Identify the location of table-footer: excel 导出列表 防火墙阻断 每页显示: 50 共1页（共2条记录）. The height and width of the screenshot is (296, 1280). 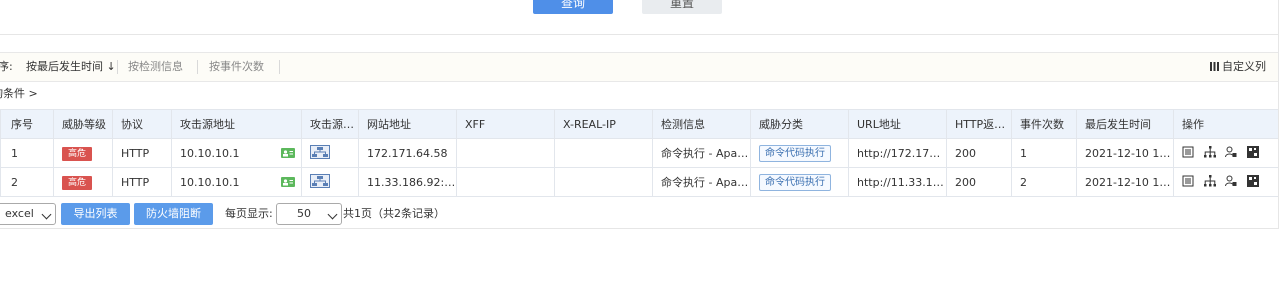
(639, 215).